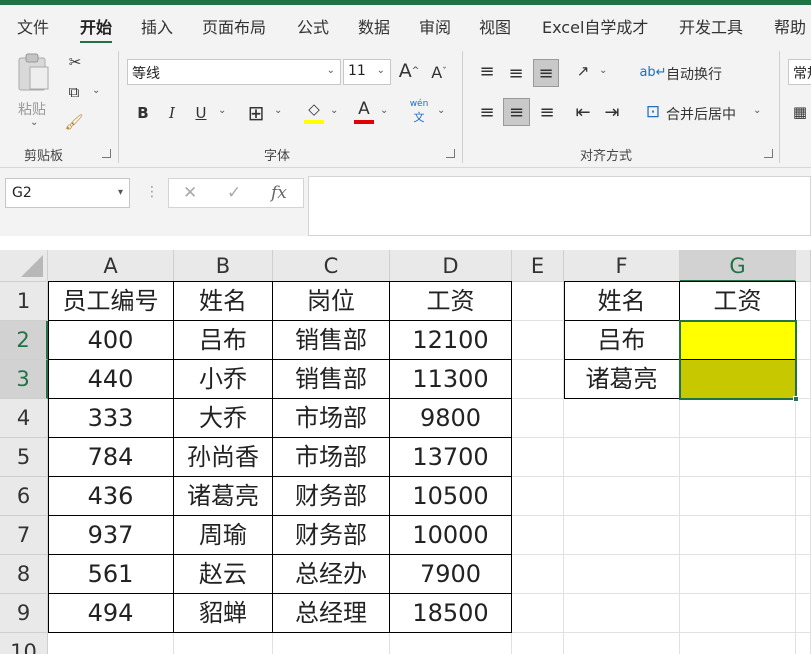  What do you see at coordinates (222, 110) in the screenshot?
I see `underline-chevron-icon: ⌄` at bounding box center [222, 110].